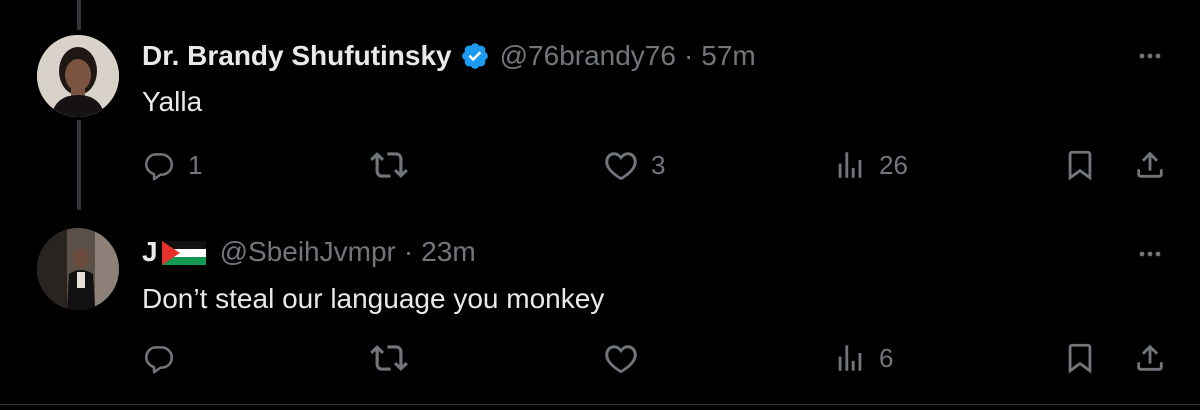 The height and width of the screenshot is (410, 1200). Describe the element at coordinates (588, 56) in the screenshot. I see `user-handle: @76brandy76` at that location.